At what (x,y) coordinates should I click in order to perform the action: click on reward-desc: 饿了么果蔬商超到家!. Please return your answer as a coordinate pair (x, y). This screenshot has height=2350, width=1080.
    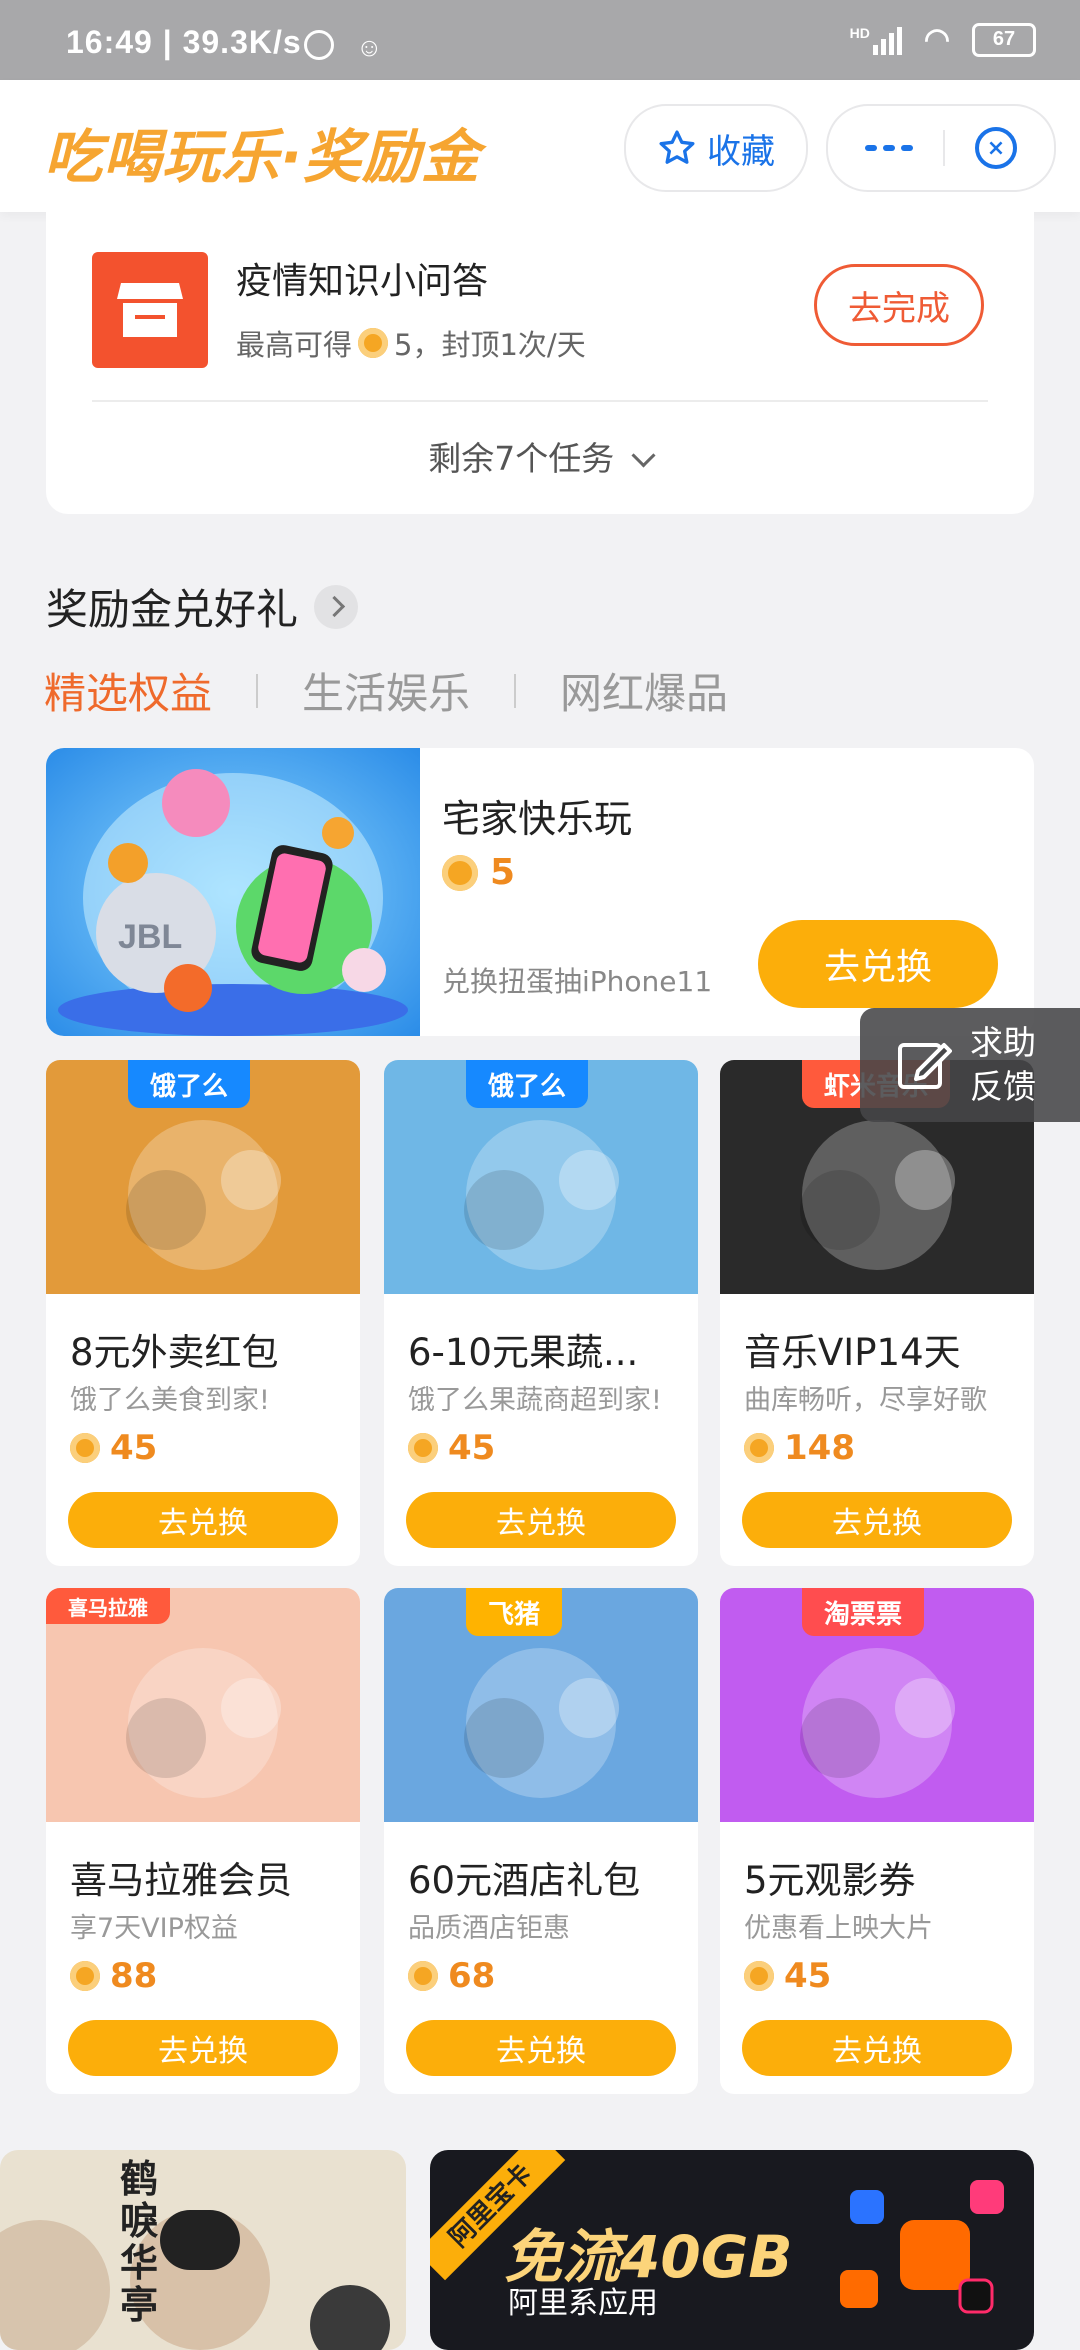
    Looking at the image, I should click on (535, 1400).